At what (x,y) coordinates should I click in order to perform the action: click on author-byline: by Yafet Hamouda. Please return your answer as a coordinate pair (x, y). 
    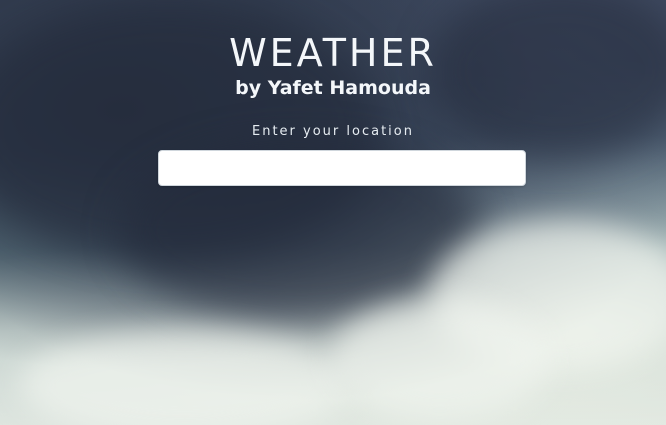
    Looking at the image, I should click on (333, 88).